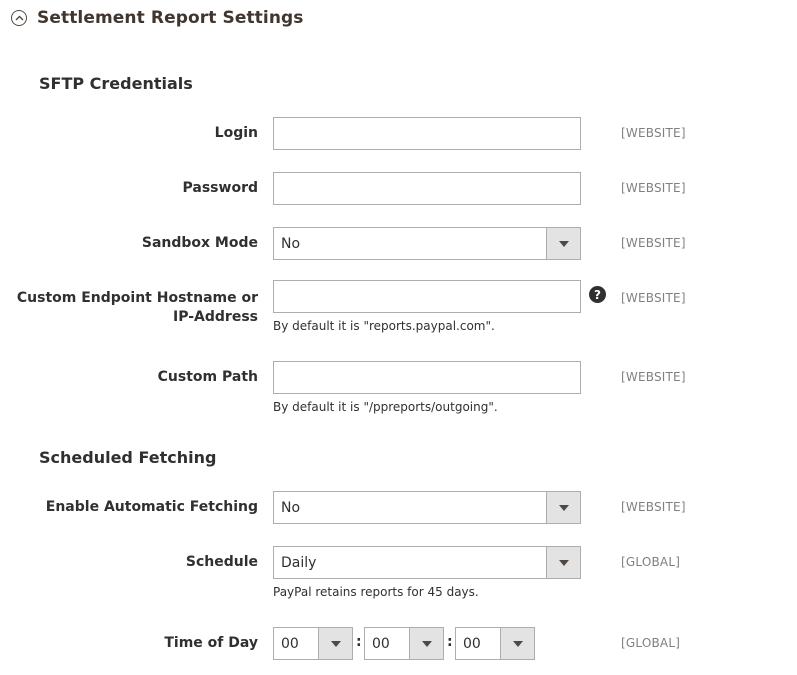 The width and height of the screenshot is (797, 675). What do you see at coordinates (19, 18) in the screenshot?
I see `chevron-up-icon` at bounding box center [19, 18].